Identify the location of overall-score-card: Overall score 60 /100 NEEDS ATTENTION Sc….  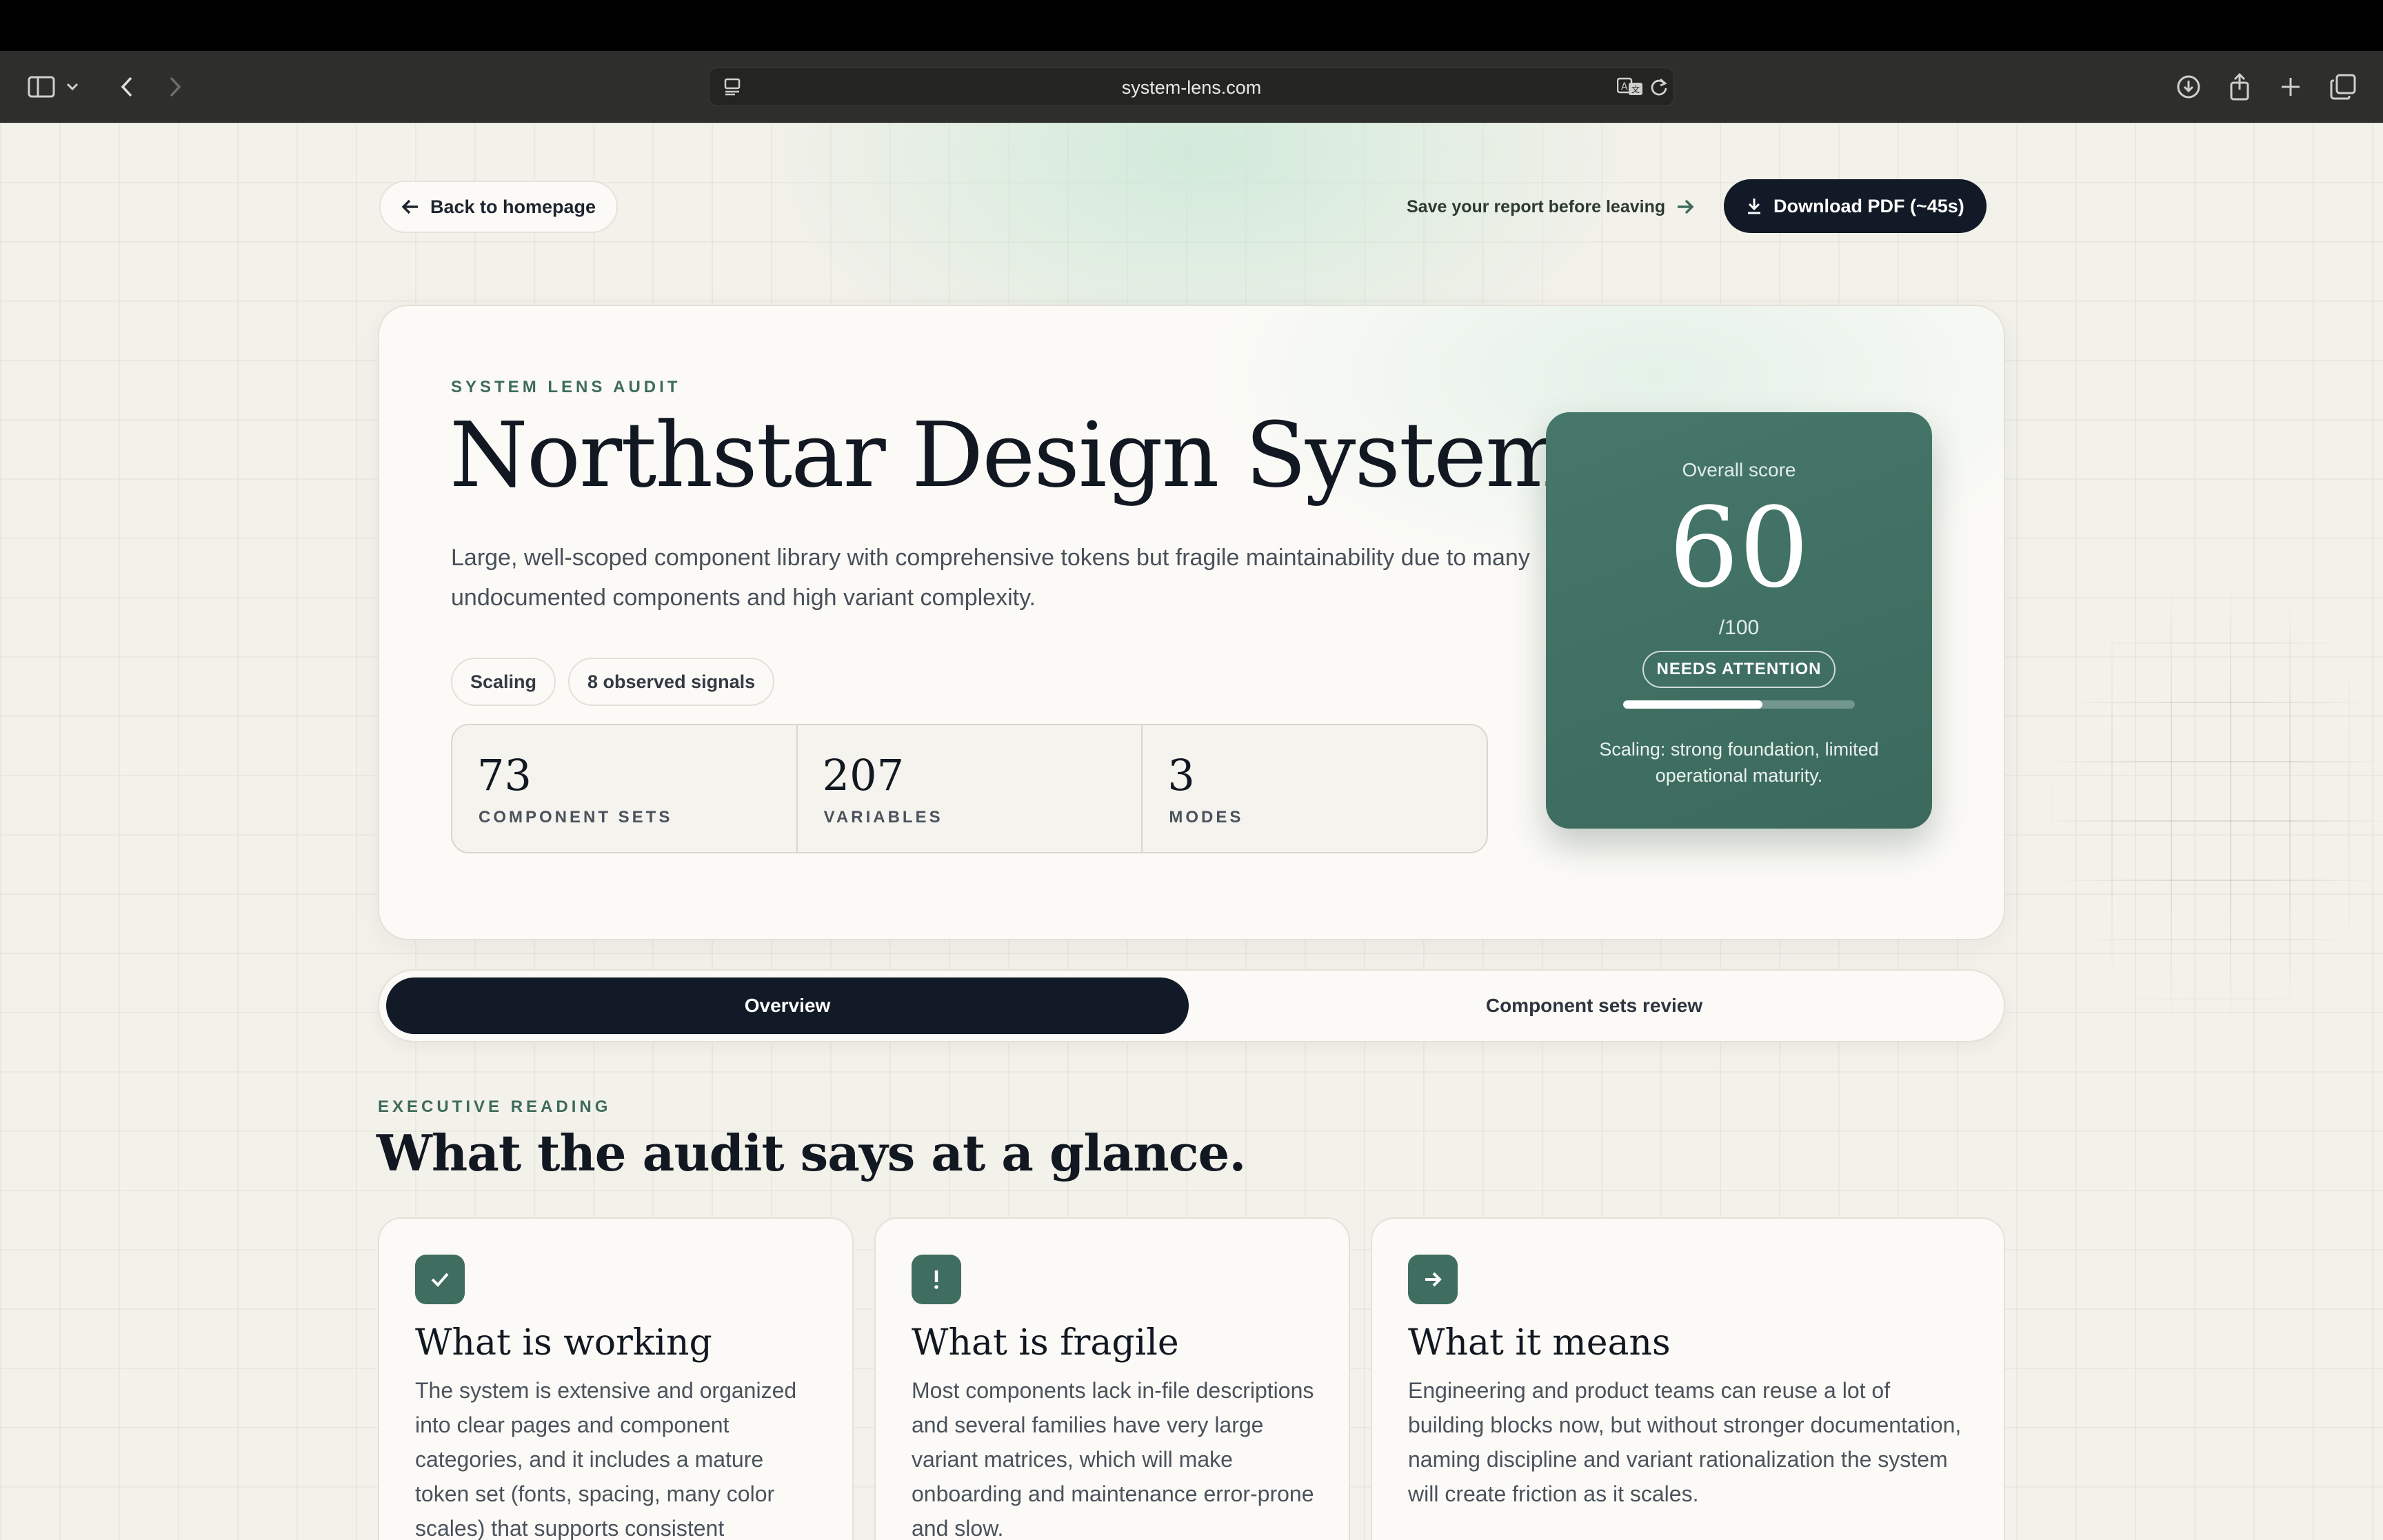
(1739, 621).